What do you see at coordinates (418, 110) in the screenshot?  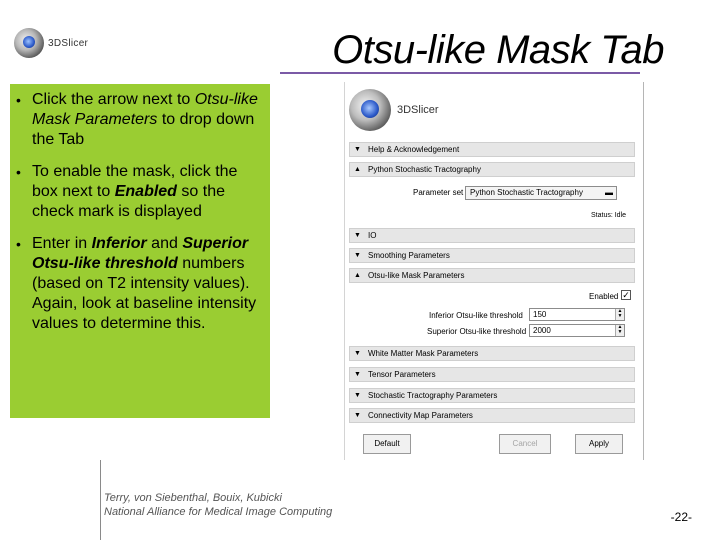 I see `panel-logo-text: 3DSlicer` at bounding box center [418, 110].